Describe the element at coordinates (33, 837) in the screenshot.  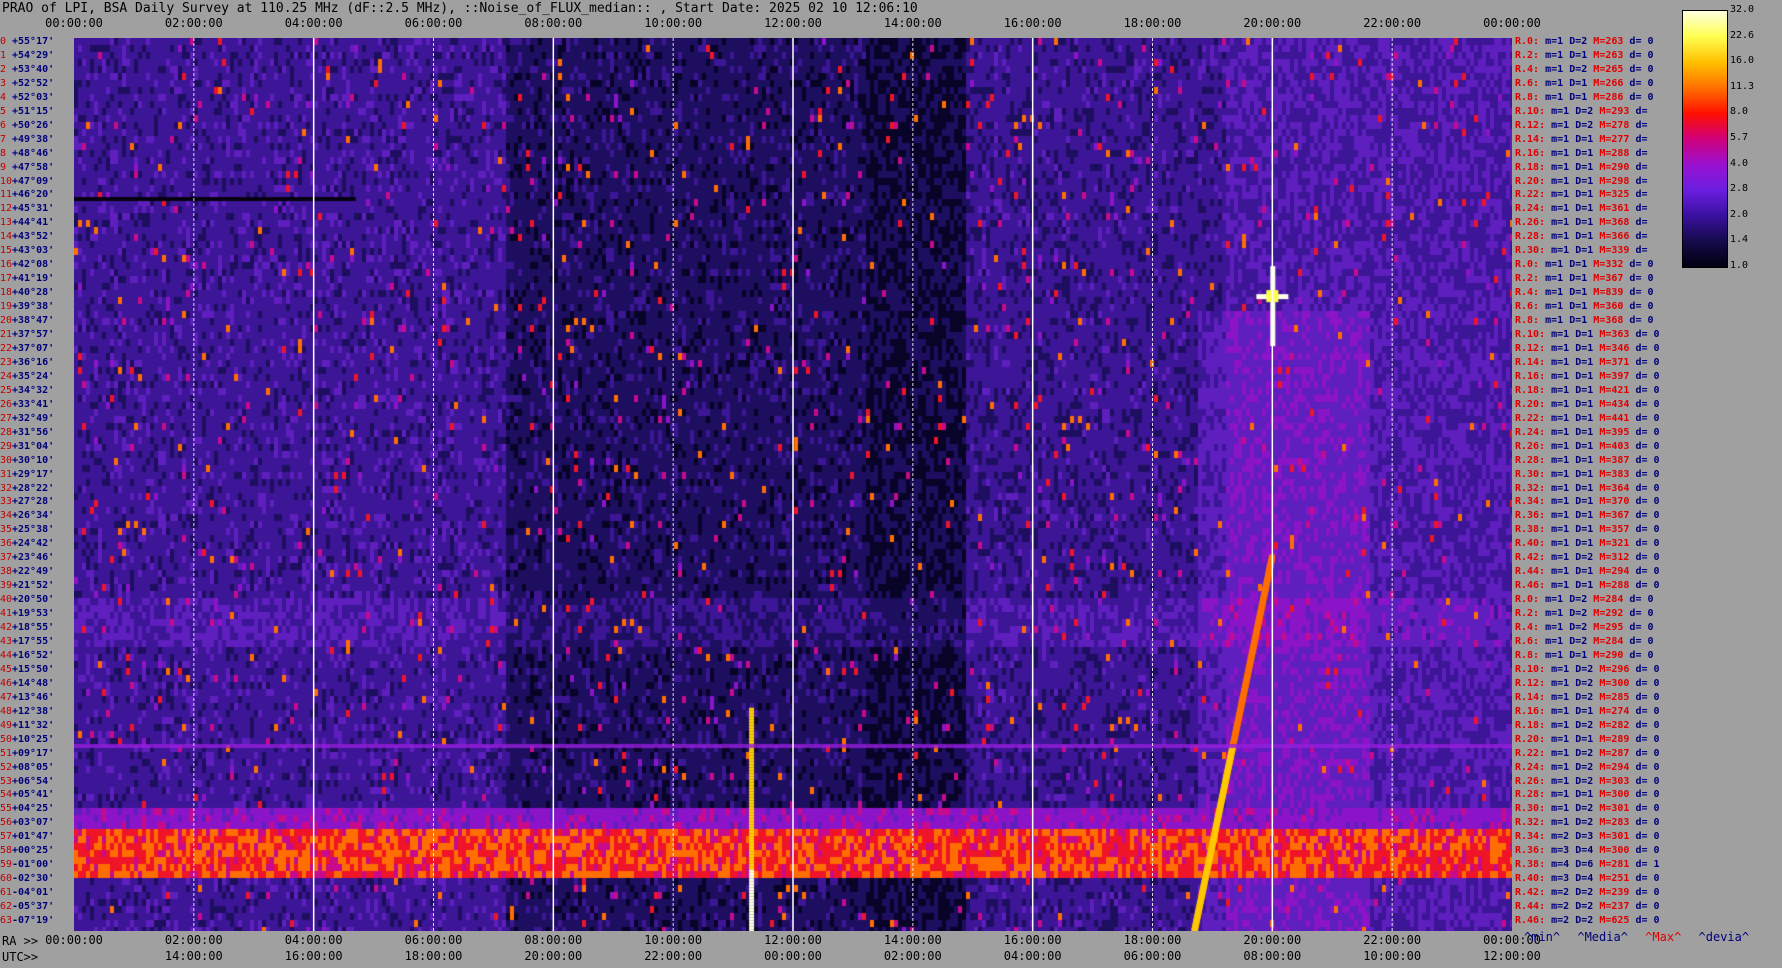
I see `dec-value: +01°47'` at that location.